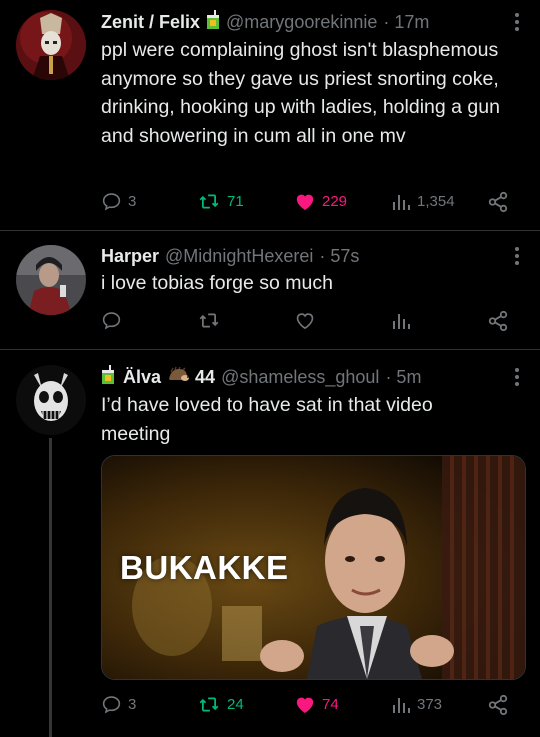 The width and height of the screenshot is (540, 737). What do you see at coordinates (436, 201) in the screenshot?
I see `views-count: 1,354` at bounding box center [436, 201].